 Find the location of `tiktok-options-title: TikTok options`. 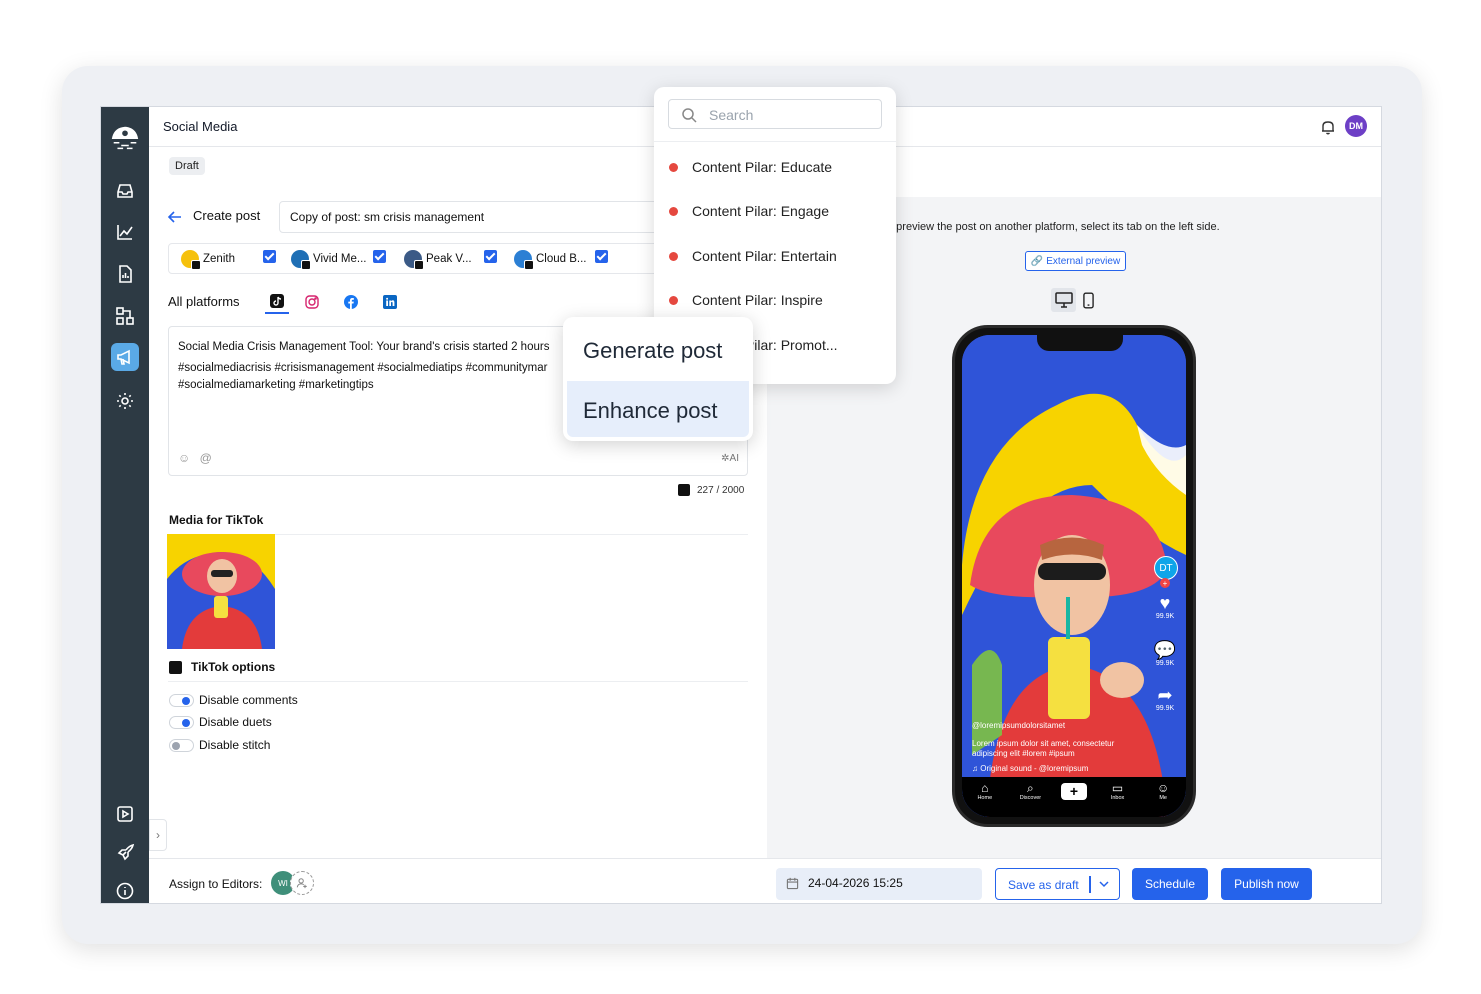

tiktok-options-title: TikTok options is located at coordinates (222, 667).